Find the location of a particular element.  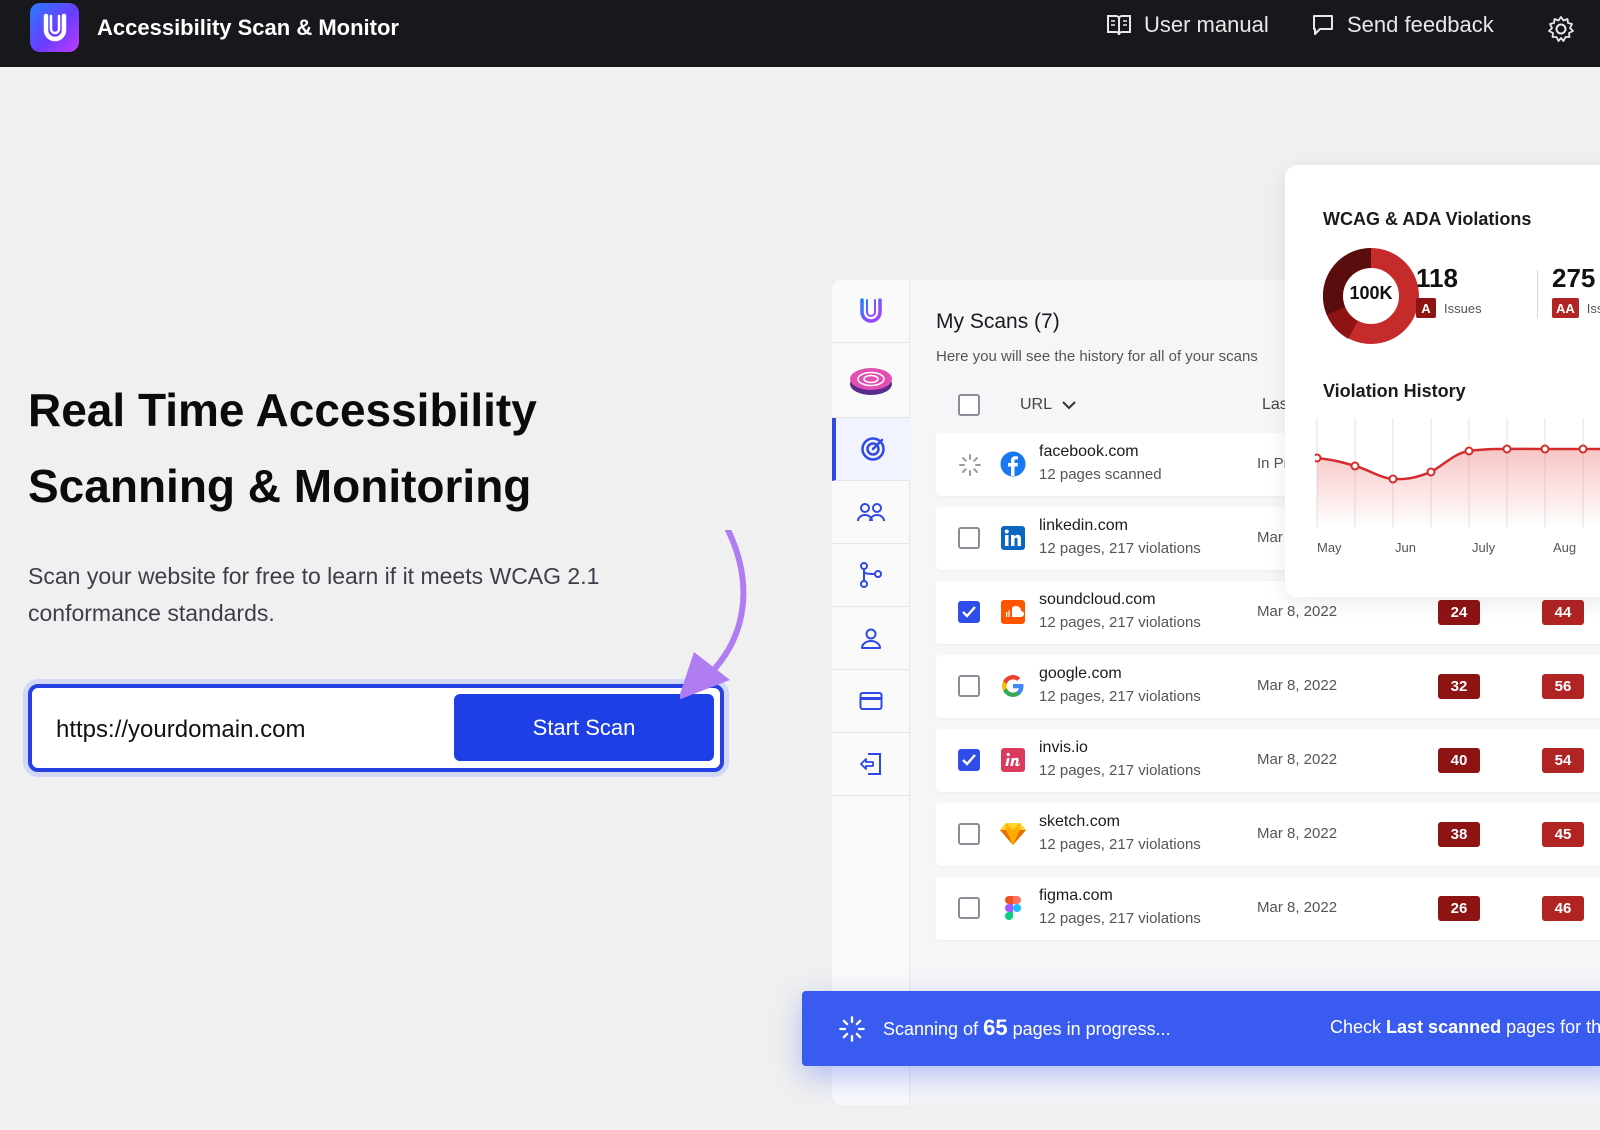

check-last-scanned-text: Check Last scanned pages for the results is located at coordinates (1465, 1027).